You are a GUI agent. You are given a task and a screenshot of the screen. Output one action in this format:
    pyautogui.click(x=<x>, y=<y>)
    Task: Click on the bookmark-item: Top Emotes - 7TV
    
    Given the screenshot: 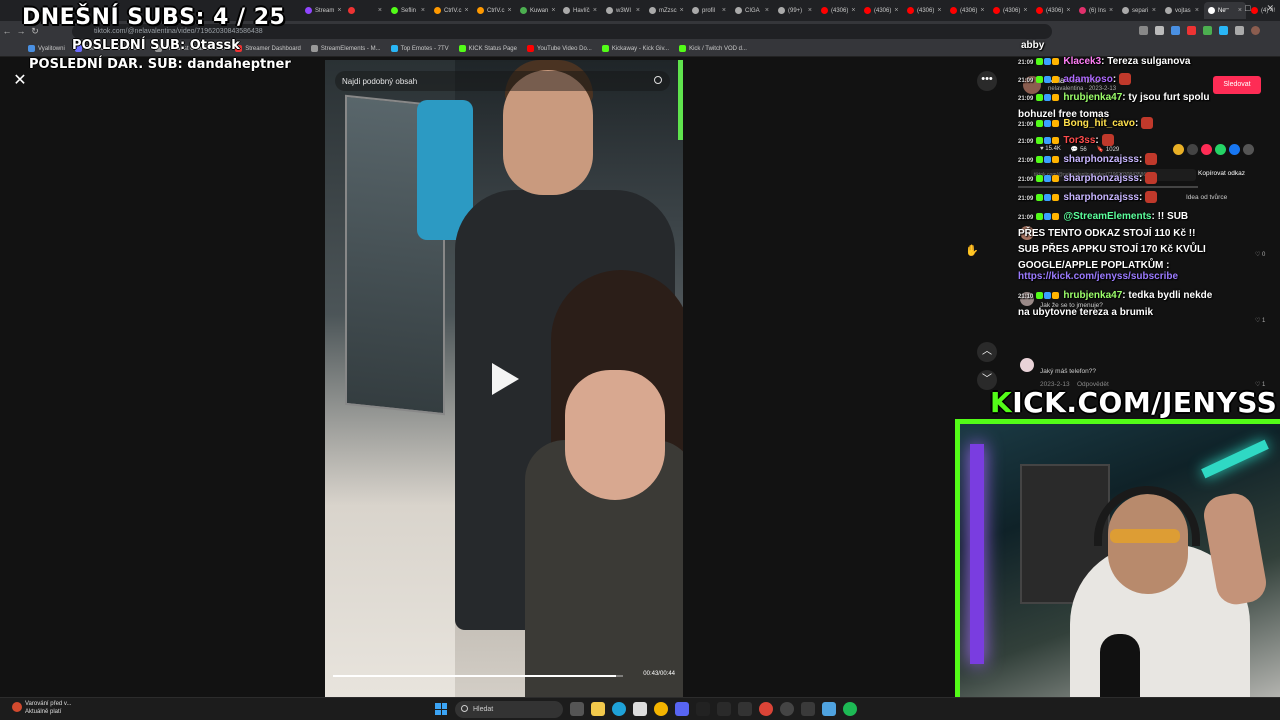 What is the action you would take?
    pyautogui.click(x=419, y=48)
    